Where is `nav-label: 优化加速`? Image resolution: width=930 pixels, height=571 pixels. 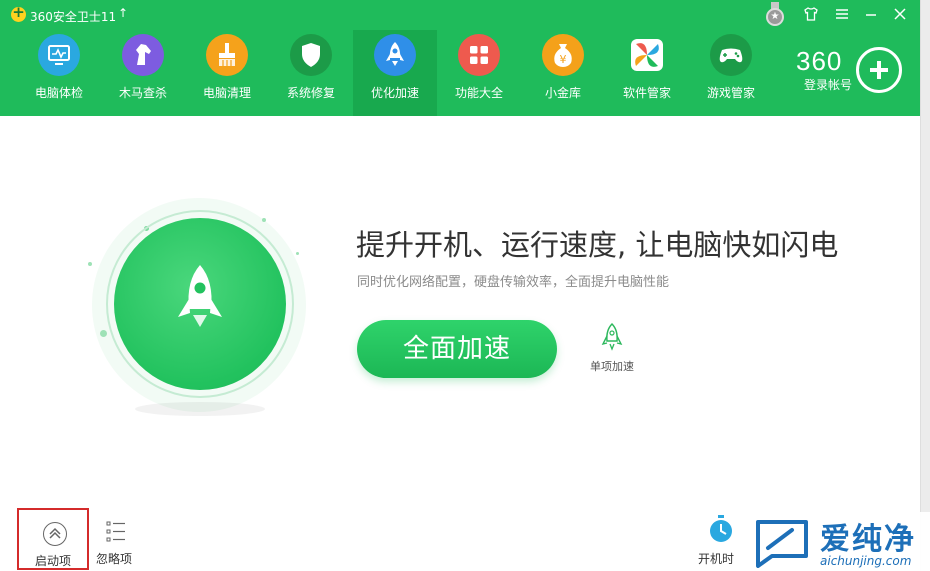 nav-label: 优化加速 is located at coordinates (394, 93).